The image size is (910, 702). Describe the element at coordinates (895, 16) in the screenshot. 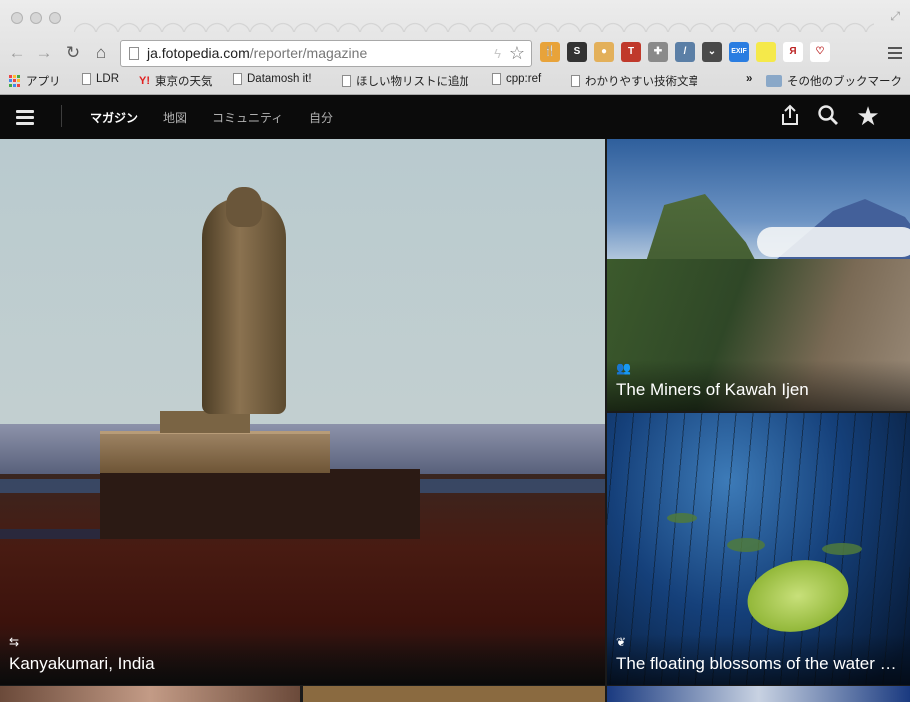

I see `fullscreen-icon: ⤢` at that location.